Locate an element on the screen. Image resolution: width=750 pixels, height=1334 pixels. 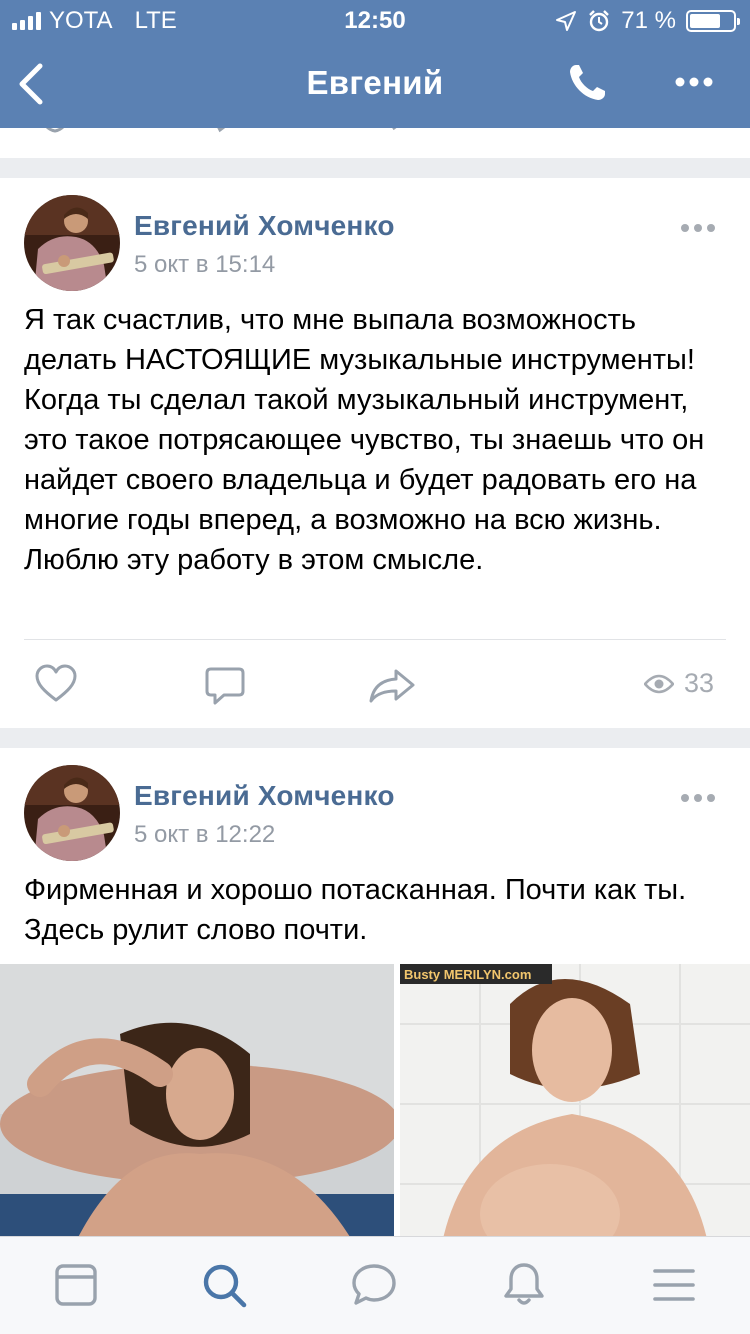
post-divider is located at coordinates (375, 639).